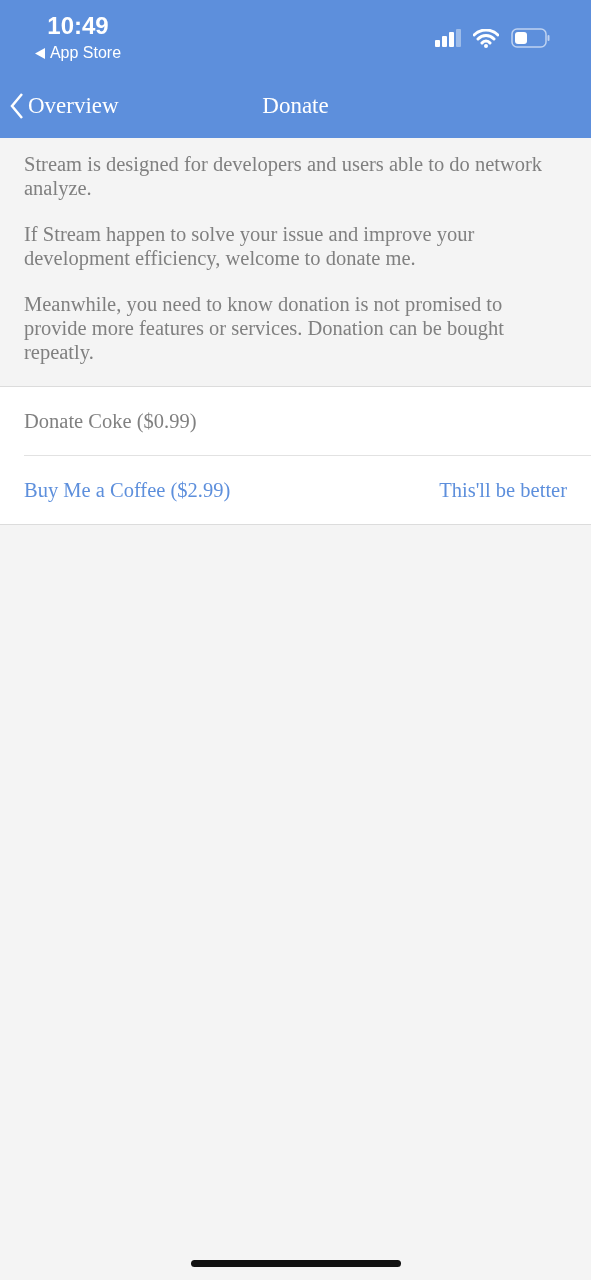  What do you see at coordinates (250, 246) in the screenshot?
I see `description-paragraph: If Stream happen to solve your issue and improve your development efficiency, welcome to donate me.` at bounding box center [250, 246].